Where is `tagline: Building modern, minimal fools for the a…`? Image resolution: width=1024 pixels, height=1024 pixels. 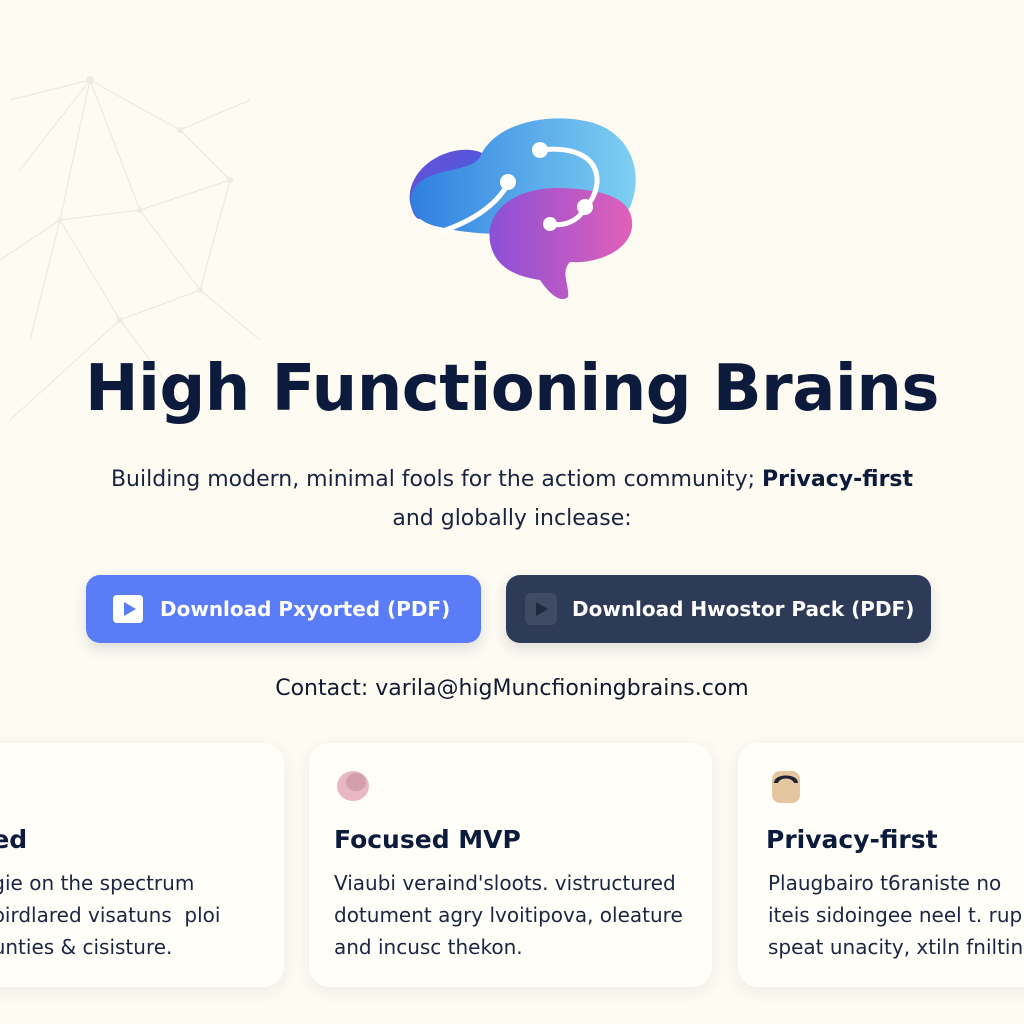
tagline: Building modern, minimal fools for the a… is located at coordinates (512, 499).